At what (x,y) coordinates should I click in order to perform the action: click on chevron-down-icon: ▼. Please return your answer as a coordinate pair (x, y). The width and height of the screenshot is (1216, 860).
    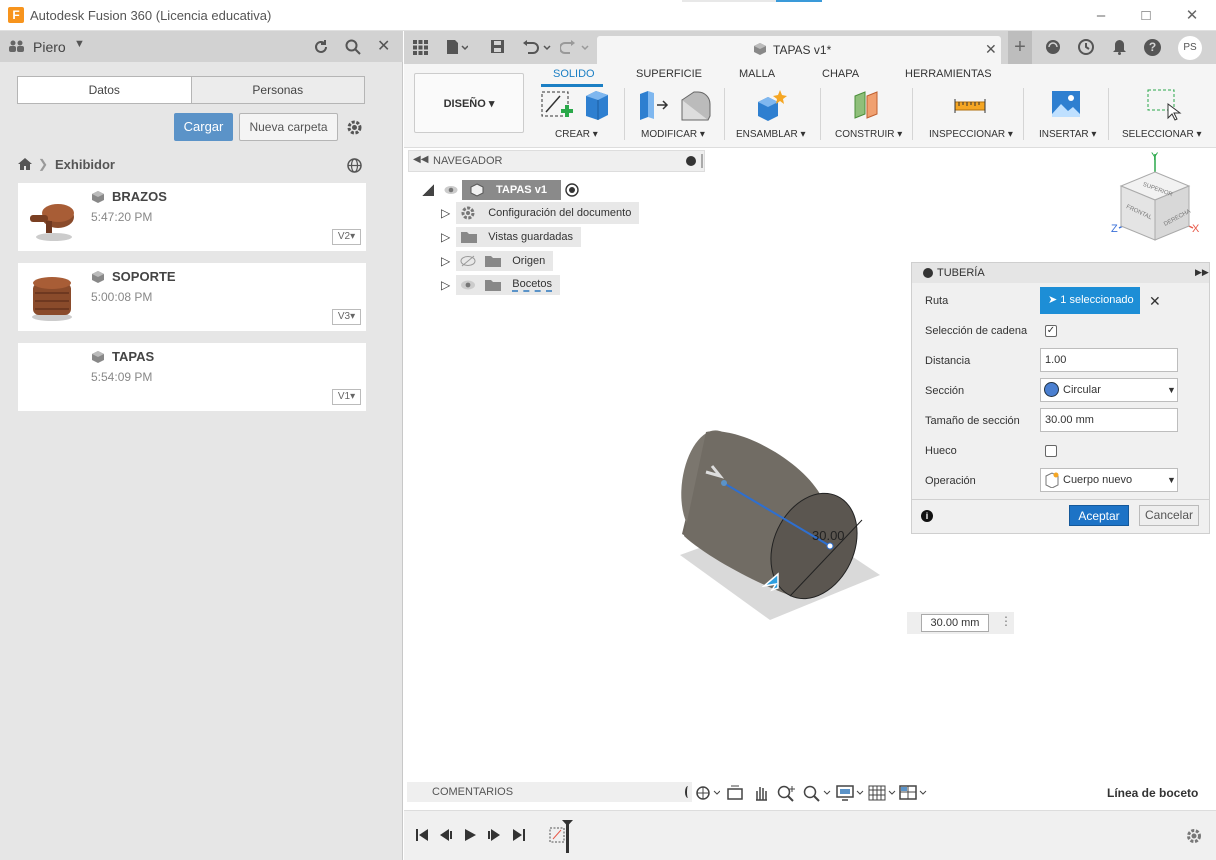
    Looking at the image, I should click on (79, 44).